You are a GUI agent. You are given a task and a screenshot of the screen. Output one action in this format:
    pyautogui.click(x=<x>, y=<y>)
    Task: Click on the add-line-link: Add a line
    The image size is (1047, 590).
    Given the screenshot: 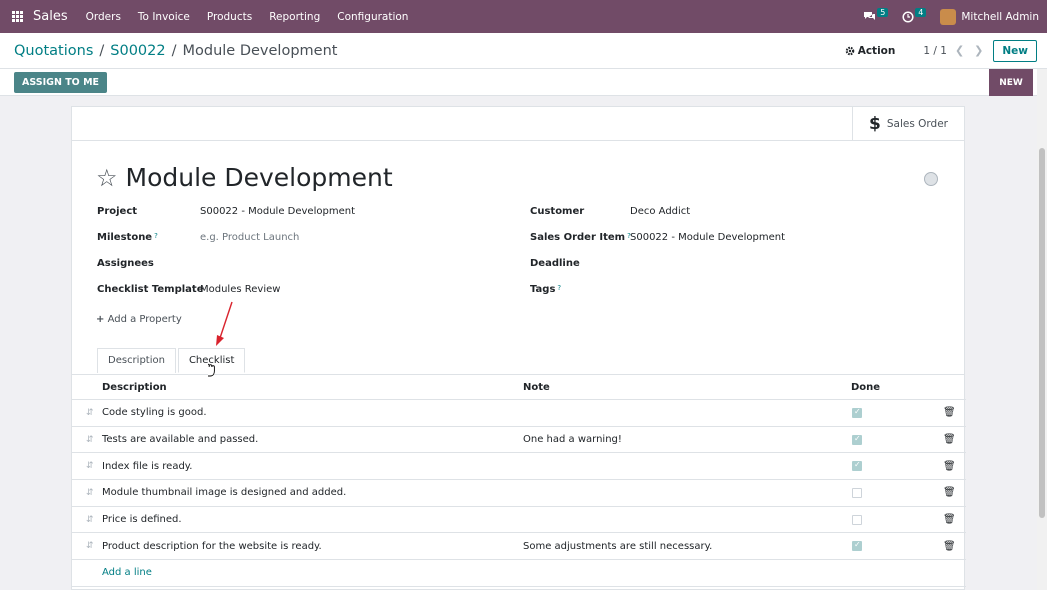 What is the action you would take?
    pyautogui.click(x=127, y=572)
    